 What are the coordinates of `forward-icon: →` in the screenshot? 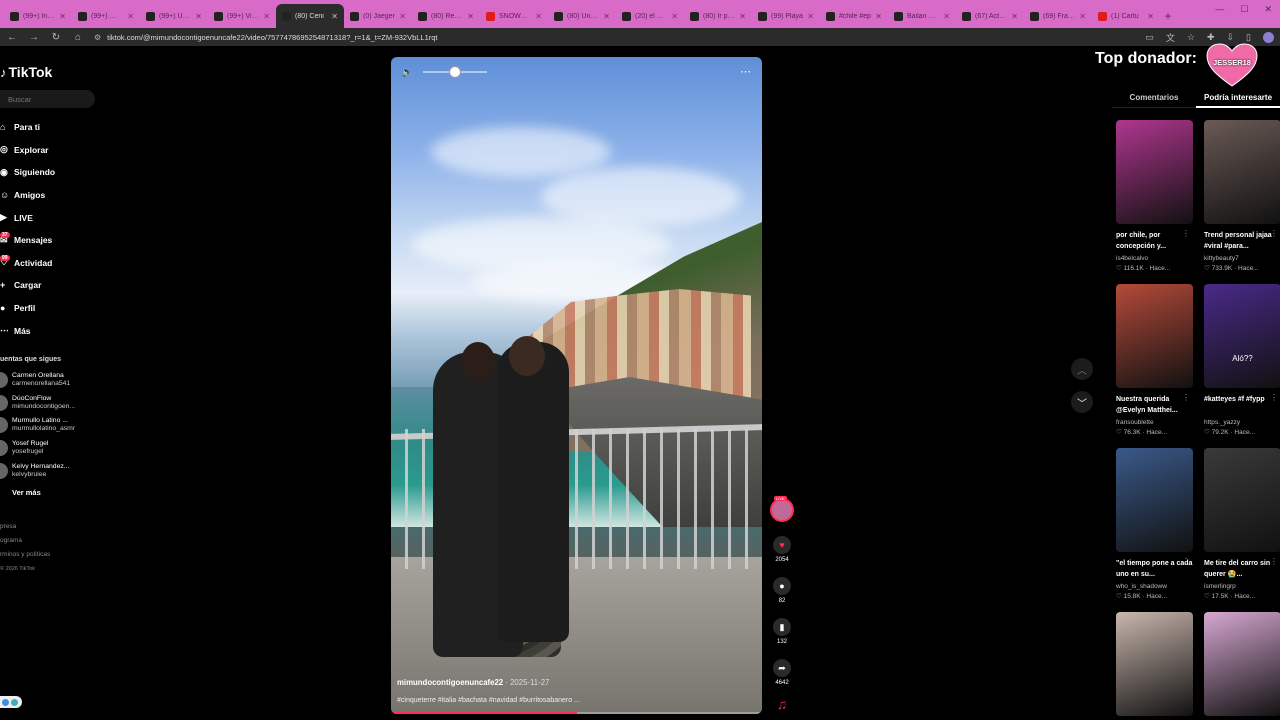 It's located at (34, 37).